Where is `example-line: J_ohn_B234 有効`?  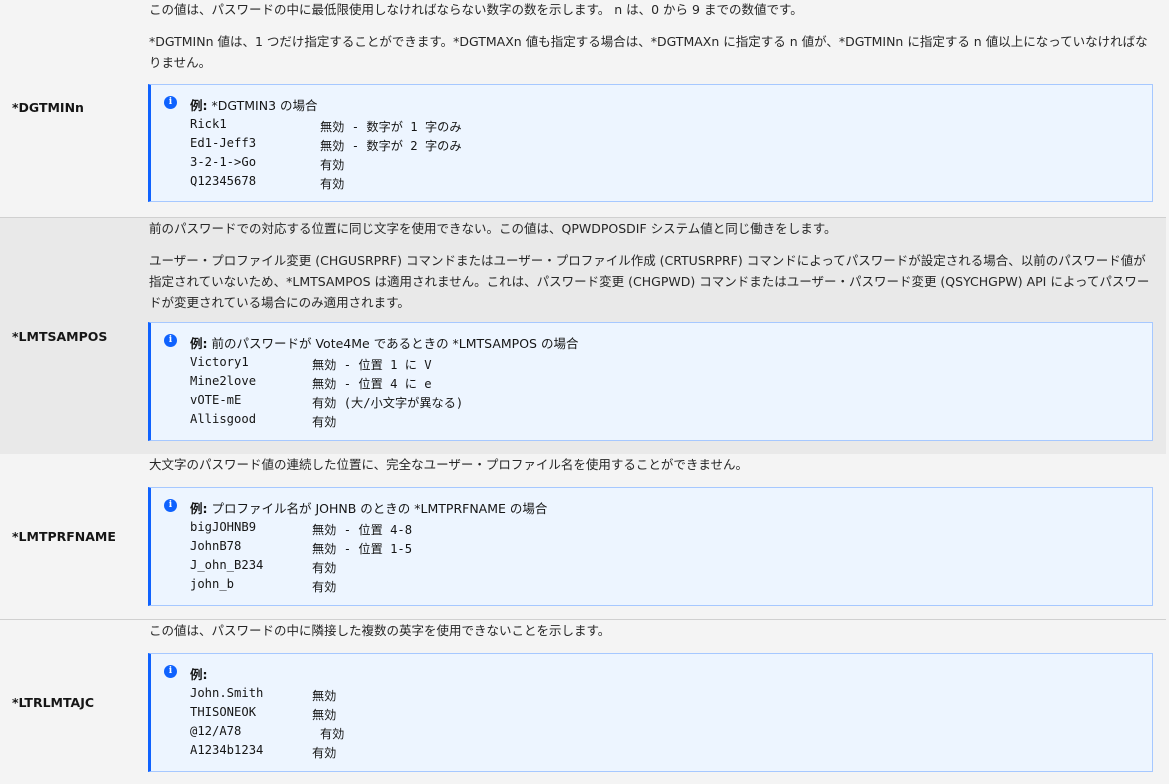 example-line: J_ohn_B234 有効 is located at coordinates (263, 566).